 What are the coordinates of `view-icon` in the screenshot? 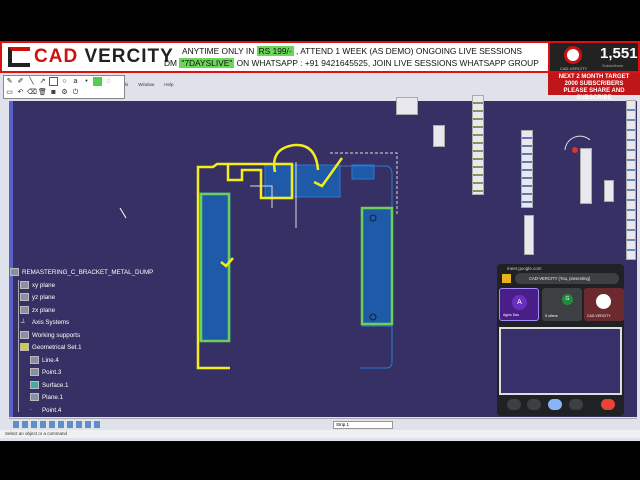 It's located at (70, 424).